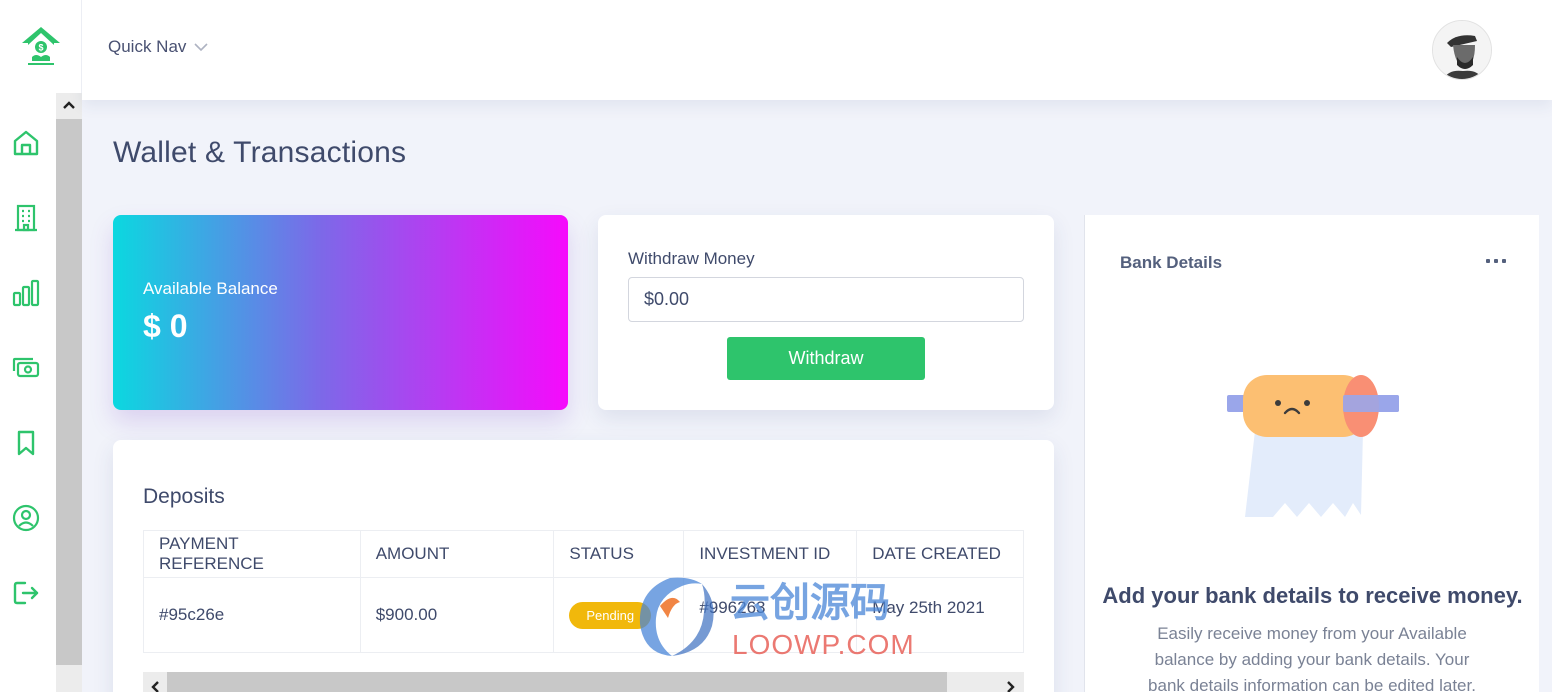 Image resolution: width=1552 pixels, height=692 pixels. I want to click on quick-nav-dropdown: Quick Nav, so click(158, 47).